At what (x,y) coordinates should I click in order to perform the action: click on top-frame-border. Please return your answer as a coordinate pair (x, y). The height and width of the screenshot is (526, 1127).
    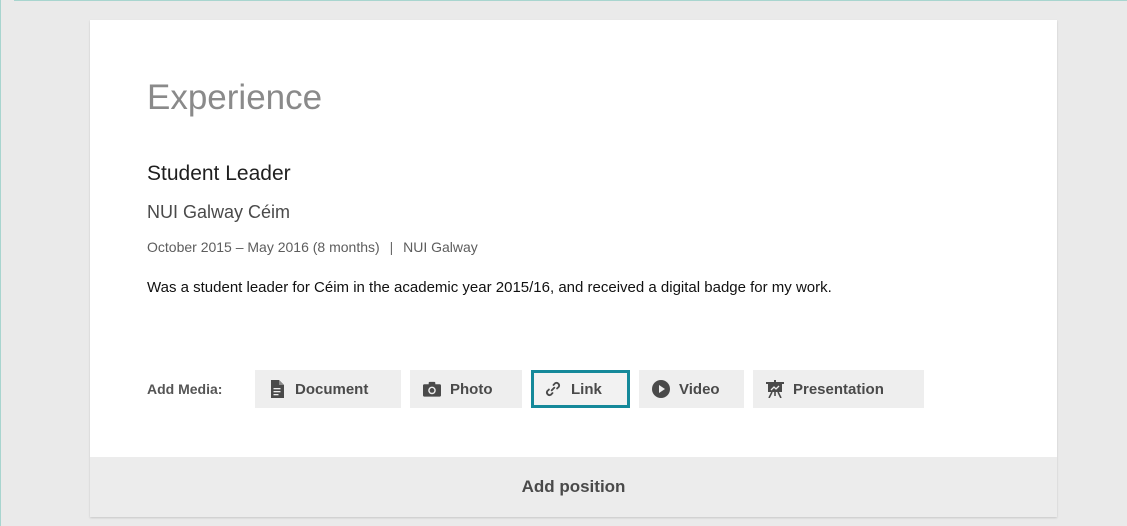
    Looking at the image, I should click on (563, 4).